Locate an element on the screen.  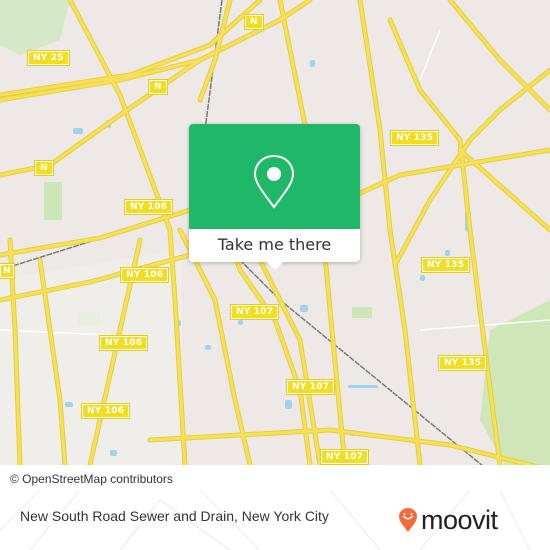
moovit-logo: moovit is located at coordinates (448, 520).